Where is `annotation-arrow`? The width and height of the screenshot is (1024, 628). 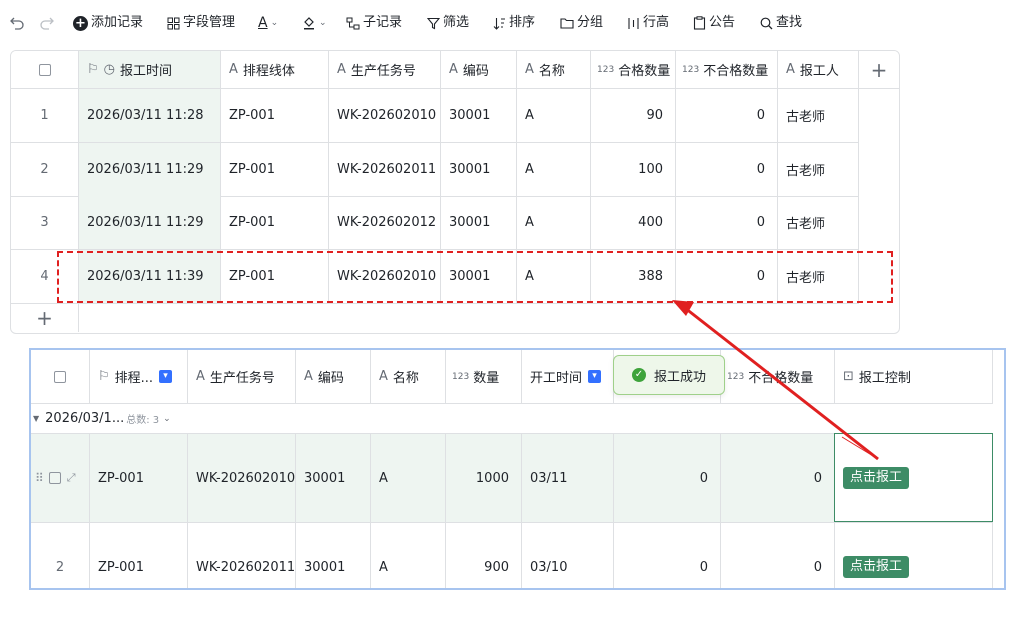
annotation-arrow is located at coordinates (775, 380).